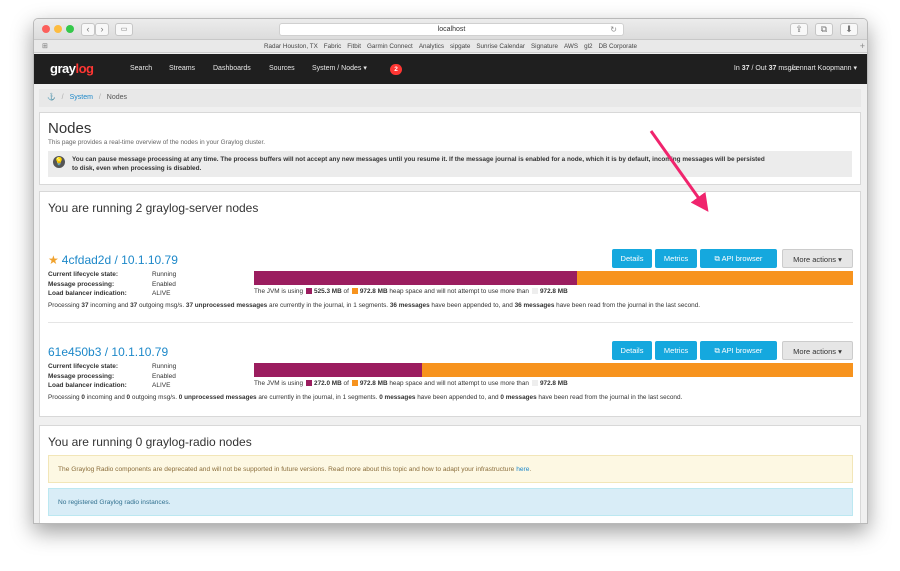  Describe the element at coordinates (291, 46) in the screenshot. I see `bookmark-item: Radar Houston, TX` at that location.